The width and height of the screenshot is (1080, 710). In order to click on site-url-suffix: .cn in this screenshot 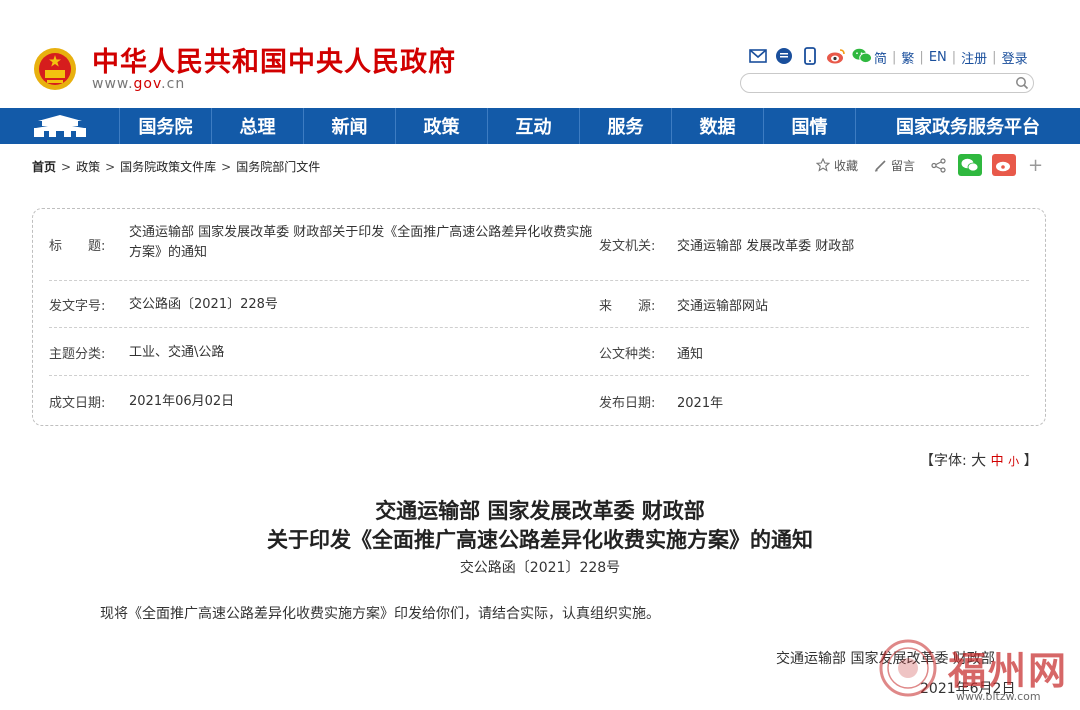, I will do `click(173, 84)`.